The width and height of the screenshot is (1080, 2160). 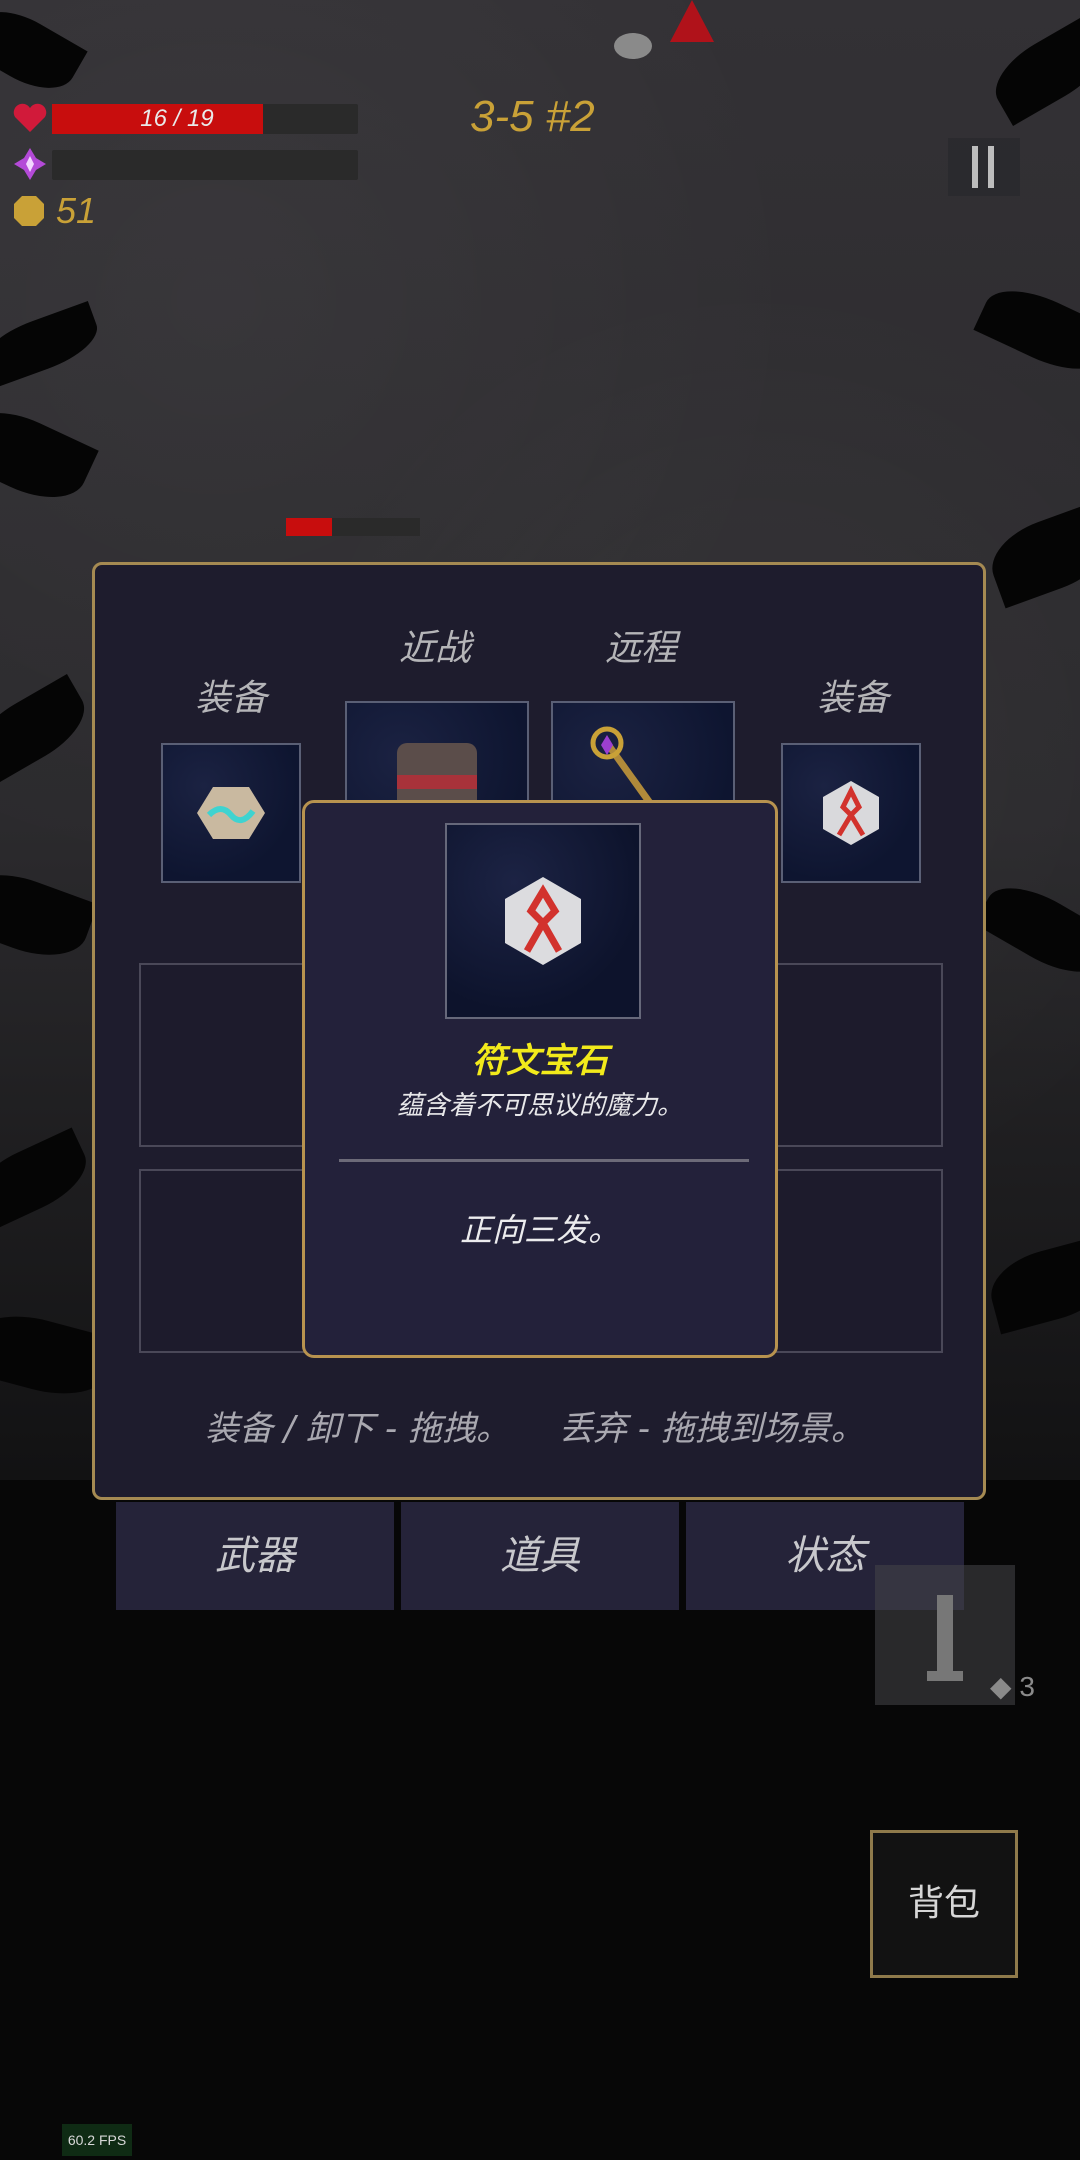 I want to click on hint-equip: 装备 / 卸下 - 拖拽。, so click(x=357, y=1429).